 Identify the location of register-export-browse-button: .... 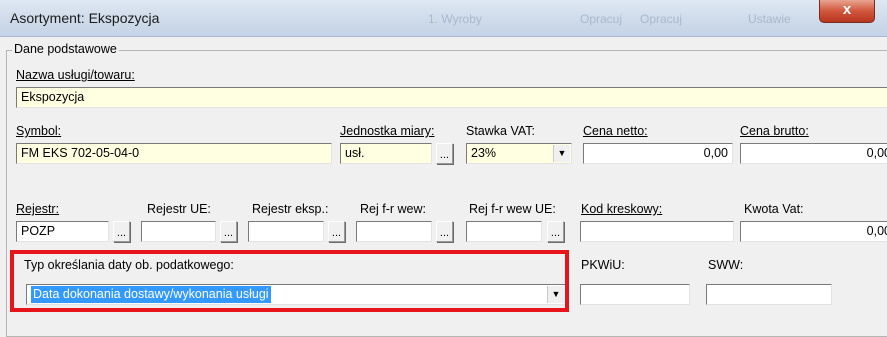
(336, 231).